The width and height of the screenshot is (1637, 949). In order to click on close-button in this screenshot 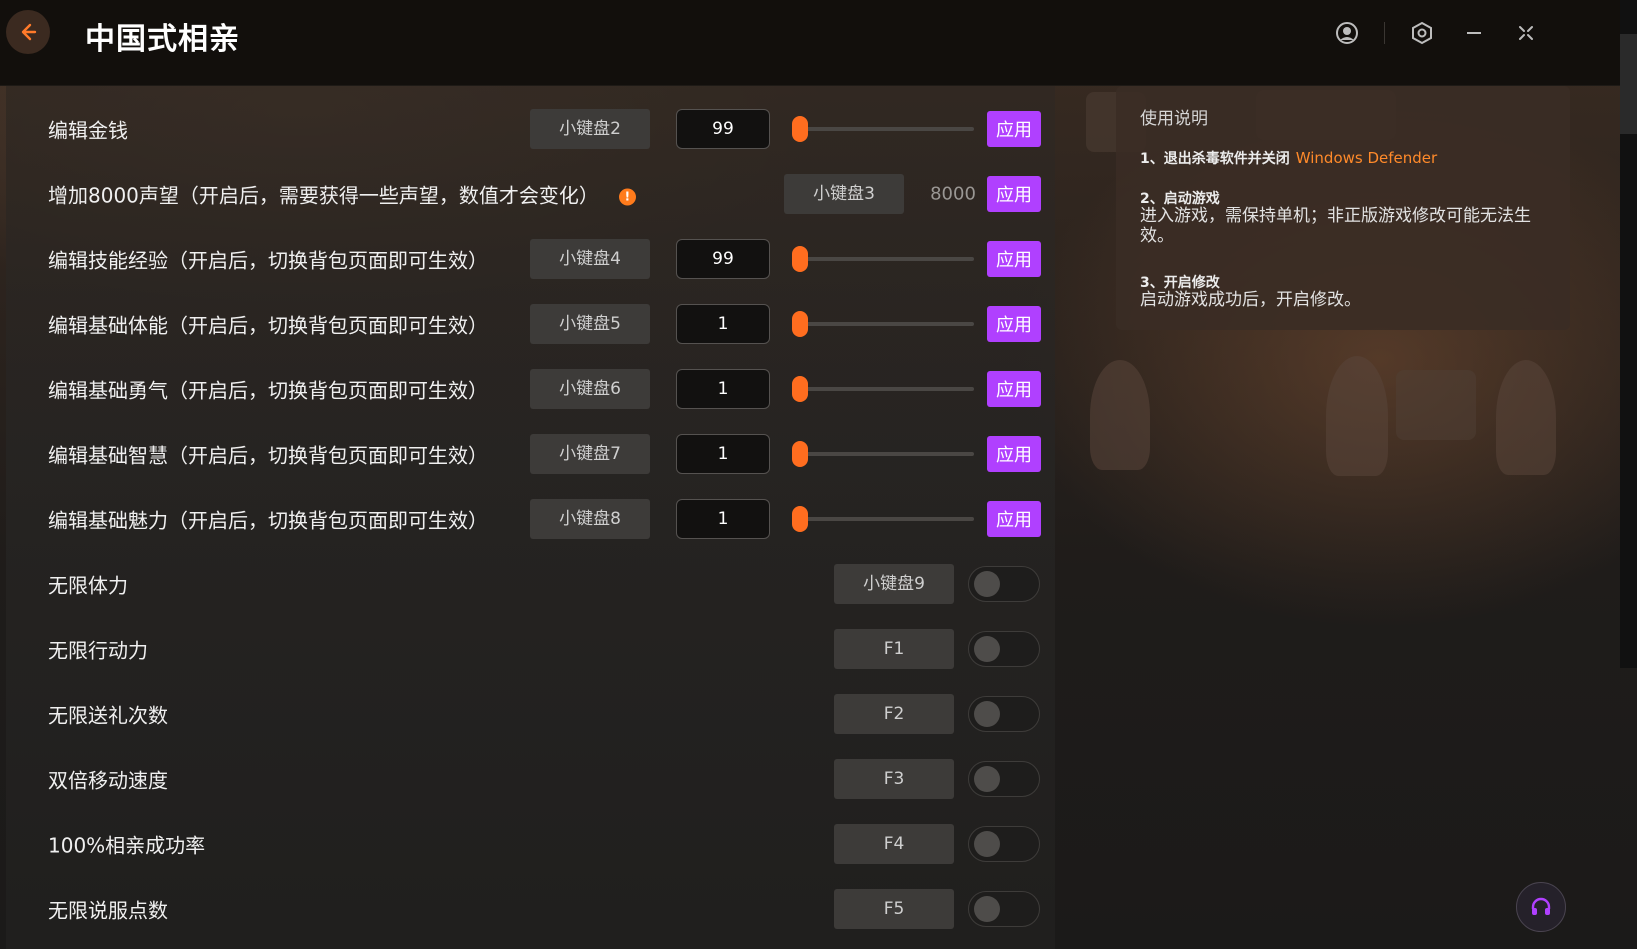, I will do `click(1526, 33)`.